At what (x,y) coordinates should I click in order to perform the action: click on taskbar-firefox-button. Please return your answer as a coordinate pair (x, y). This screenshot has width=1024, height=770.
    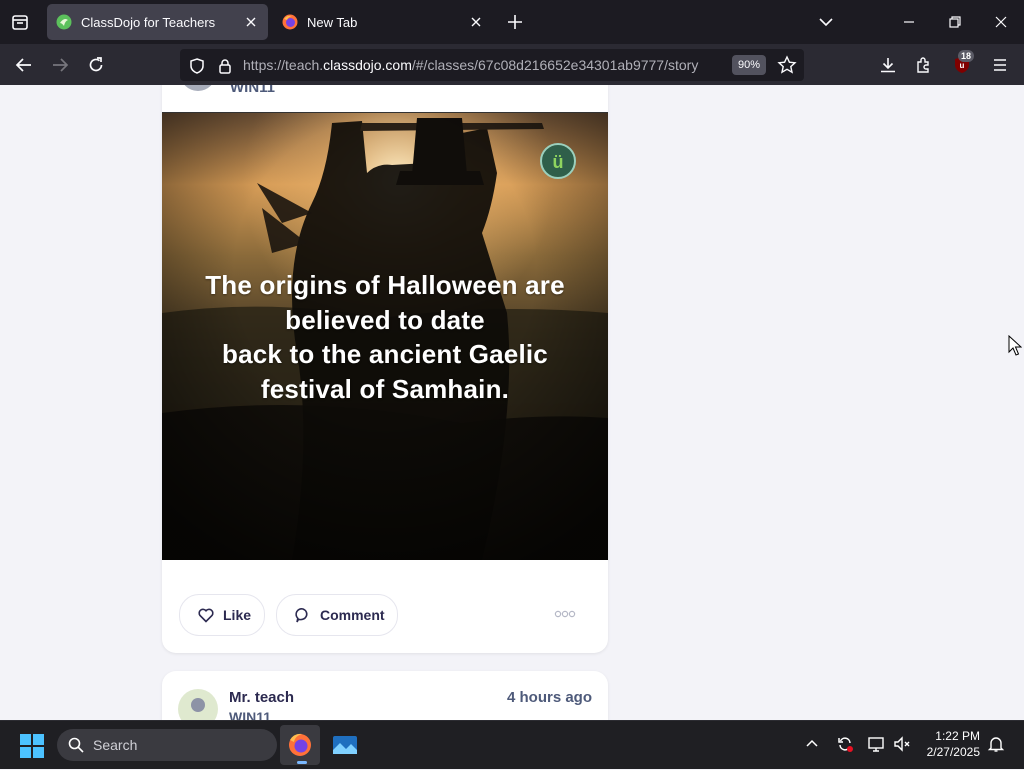
    Looking at the image, I should click on (300, 745).